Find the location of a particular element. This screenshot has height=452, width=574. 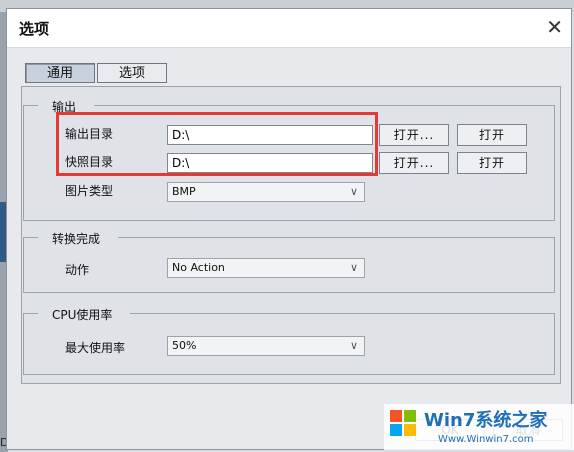

dialog-title: 选项 is located at coordinates (34, 29).